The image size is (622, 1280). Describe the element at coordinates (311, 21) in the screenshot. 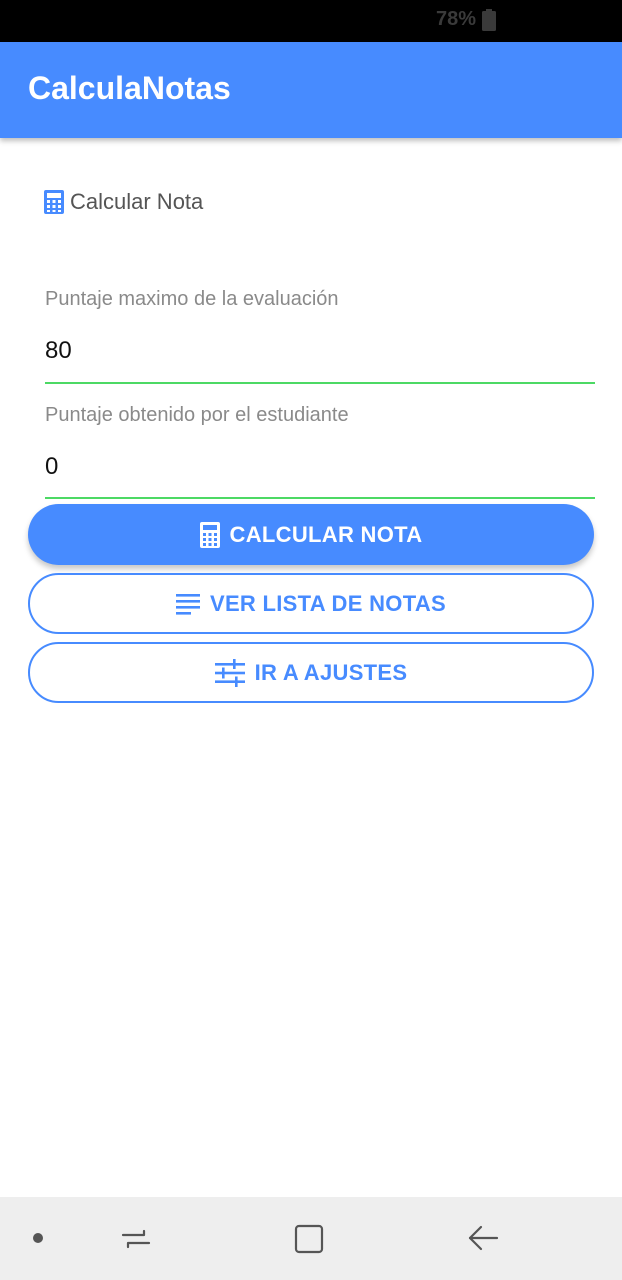

I see `status-bar: 78%` at that location.